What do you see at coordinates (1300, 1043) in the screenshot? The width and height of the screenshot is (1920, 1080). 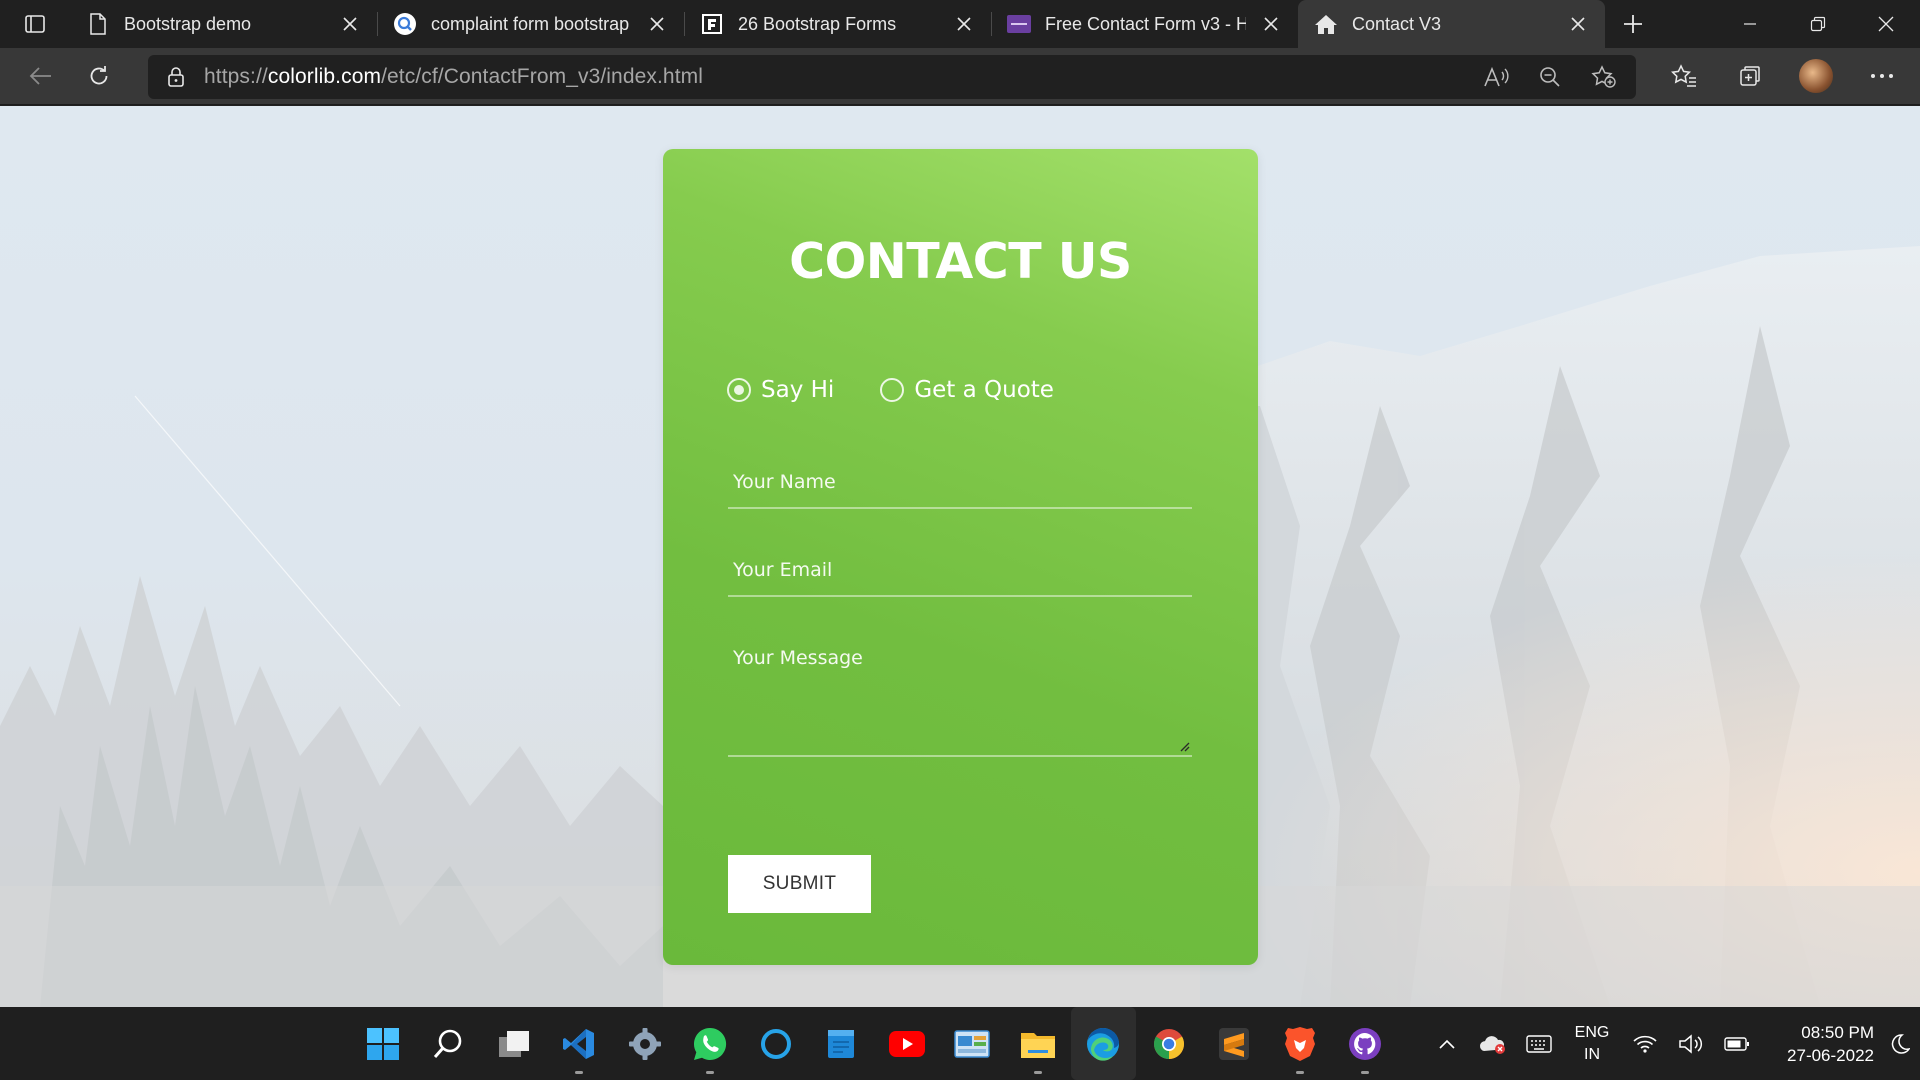 I see `brave-icon` at bounding box center [1300, 1043].